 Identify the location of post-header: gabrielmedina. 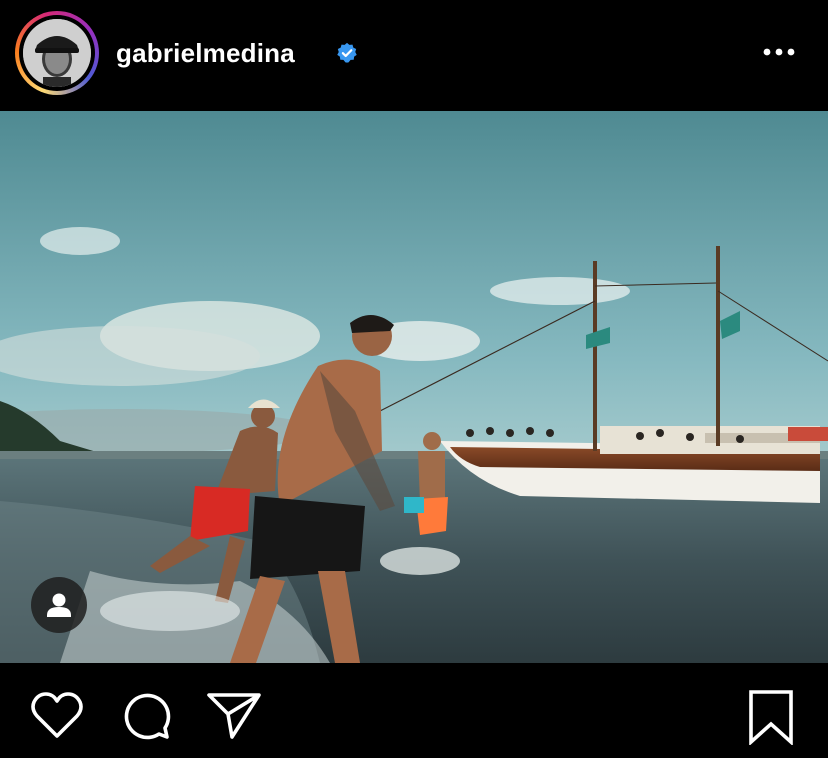
(414, 55).